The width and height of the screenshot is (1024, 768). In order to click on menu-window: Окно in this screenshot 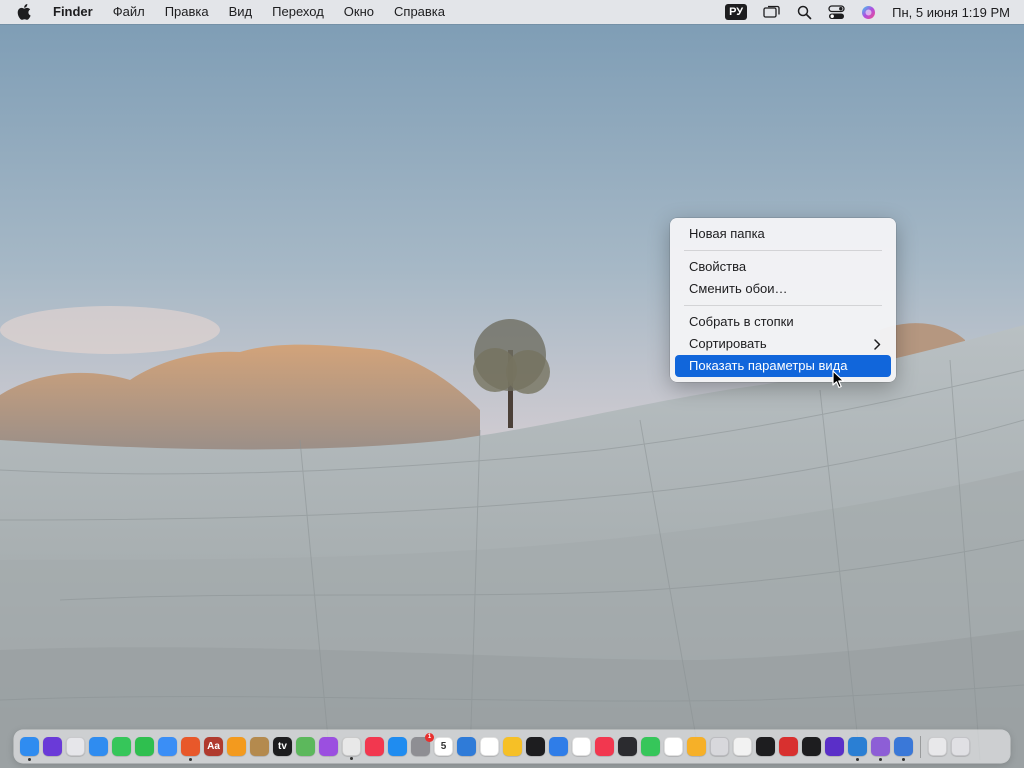, I will do `click(359, 12)`.